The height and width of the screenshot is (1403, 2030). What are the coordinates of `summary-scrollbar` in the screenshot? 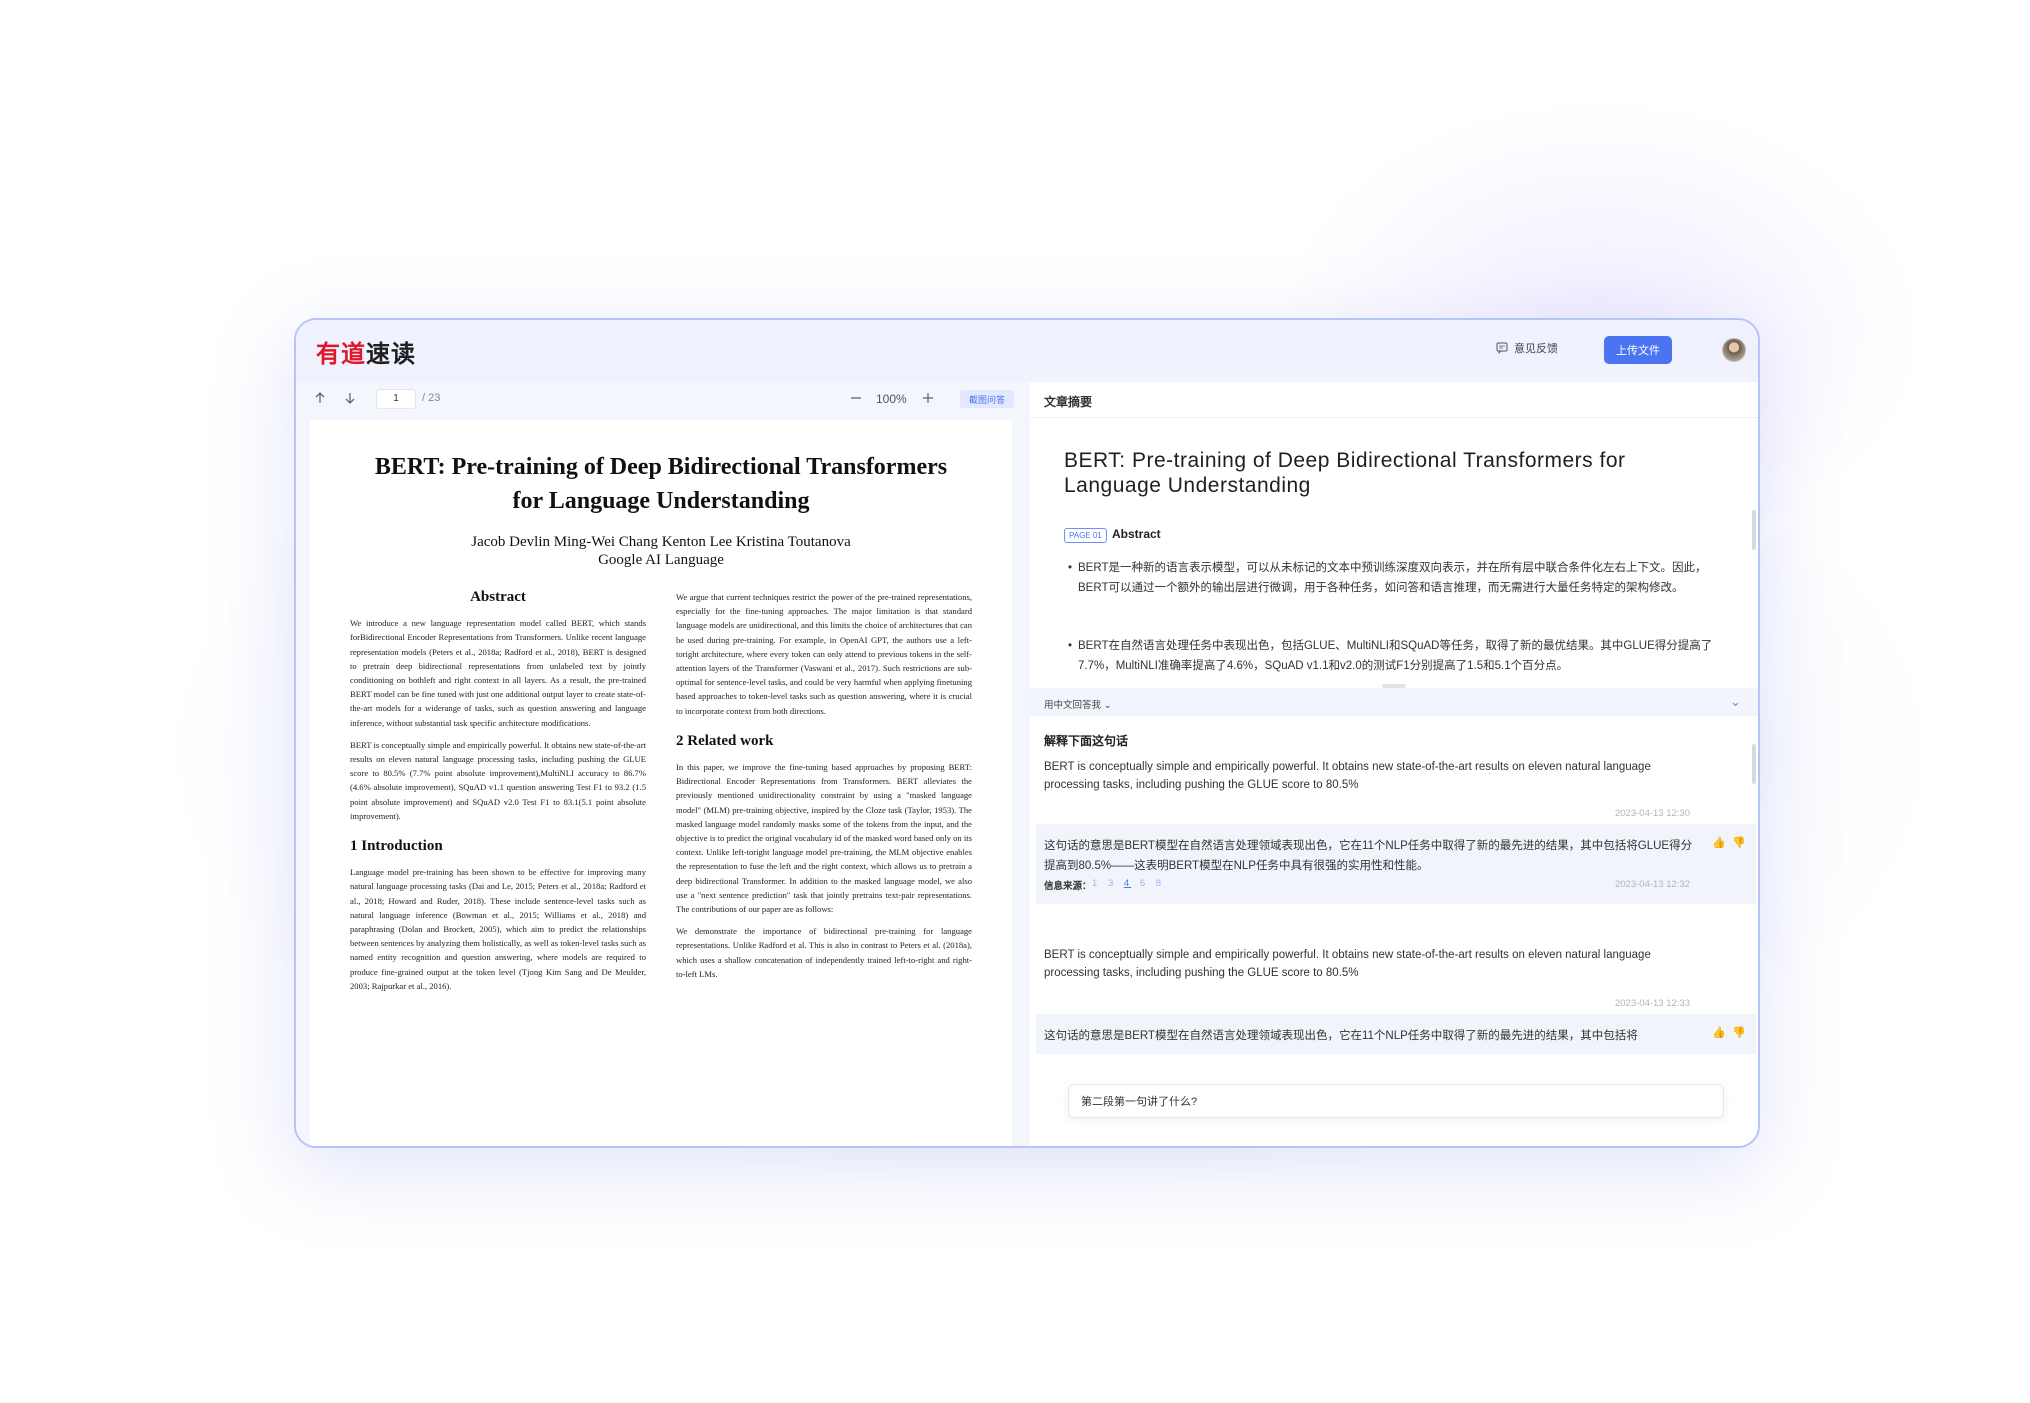 It's located at (1754, 530).